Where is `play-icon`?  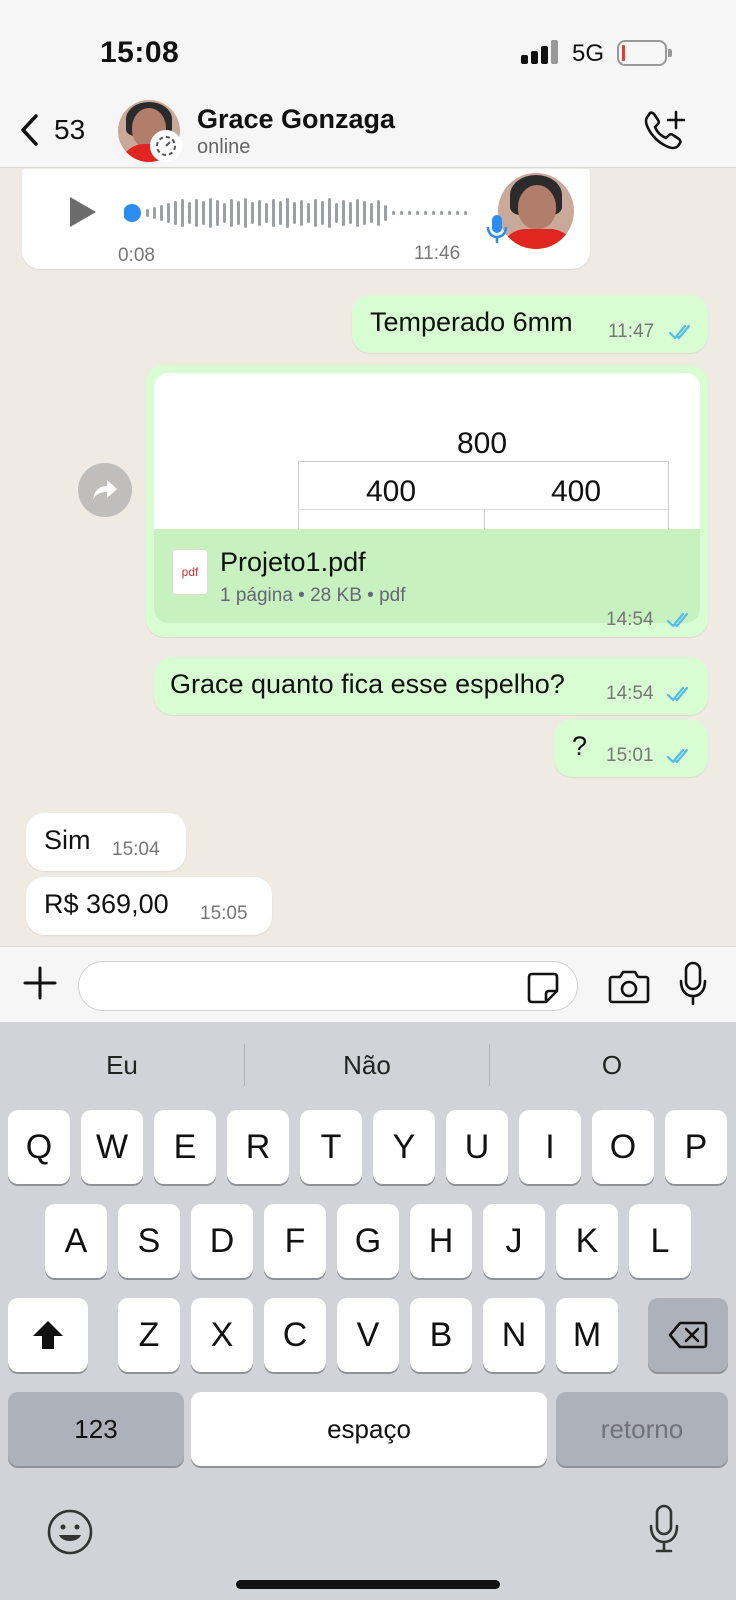
play-icon is located at coordinates (81, 212).